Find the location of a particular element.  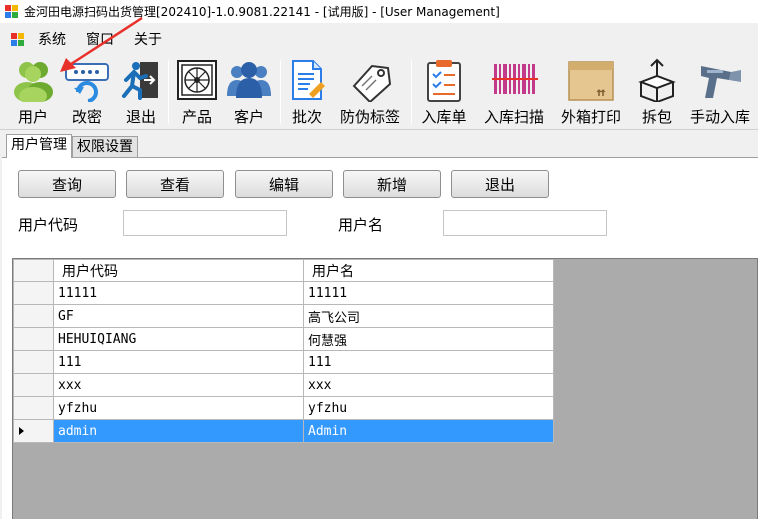

cell-user-name: xxx is located at coordinates (428, 385).